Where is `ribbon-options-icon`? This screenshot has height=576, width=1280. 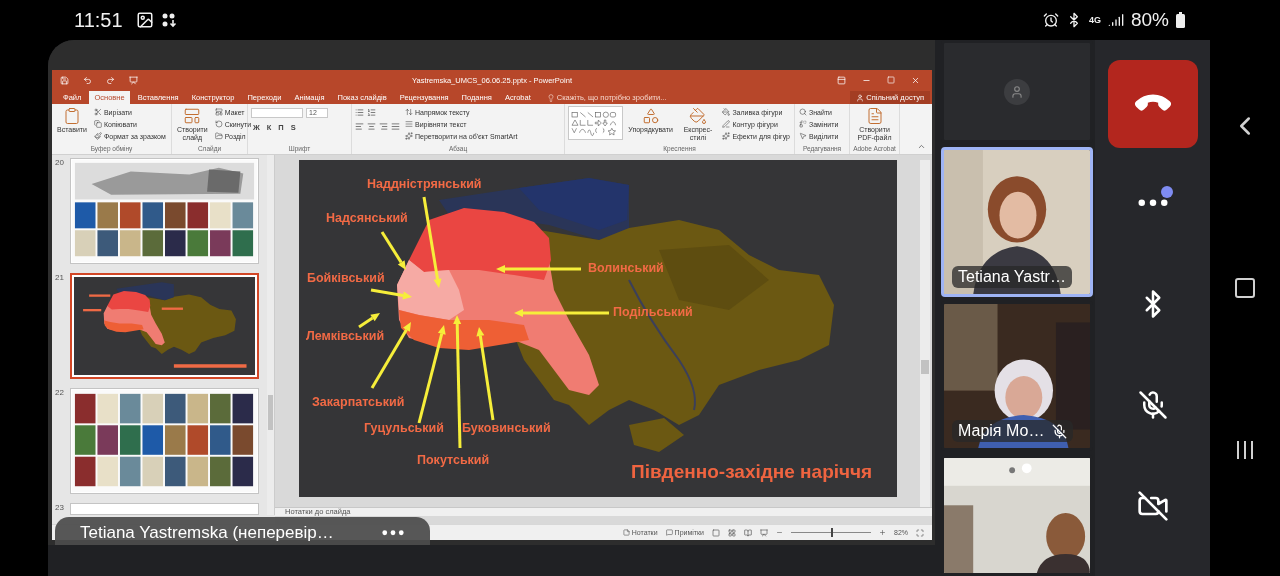
ribbon-options-icon is located at coordinates (841, 80).